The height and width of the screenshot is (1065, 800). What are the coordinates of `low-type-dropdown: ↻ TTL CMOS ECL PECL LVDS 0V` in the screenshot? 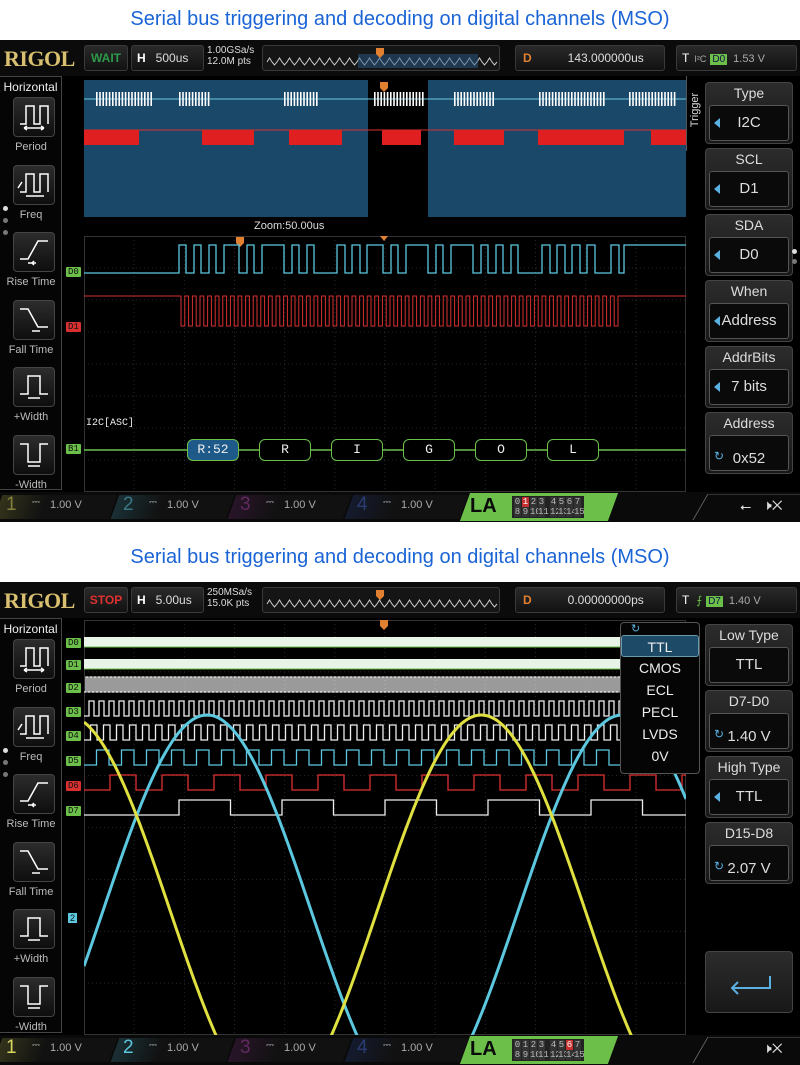 It's located at (660, 698).